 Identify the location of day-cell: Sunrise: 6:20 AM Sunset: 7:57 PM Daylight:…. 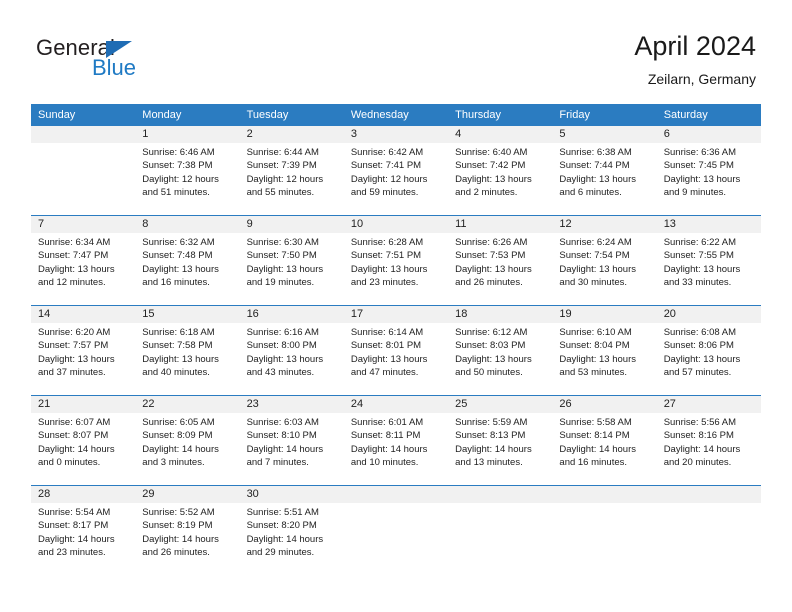
(83, 359).